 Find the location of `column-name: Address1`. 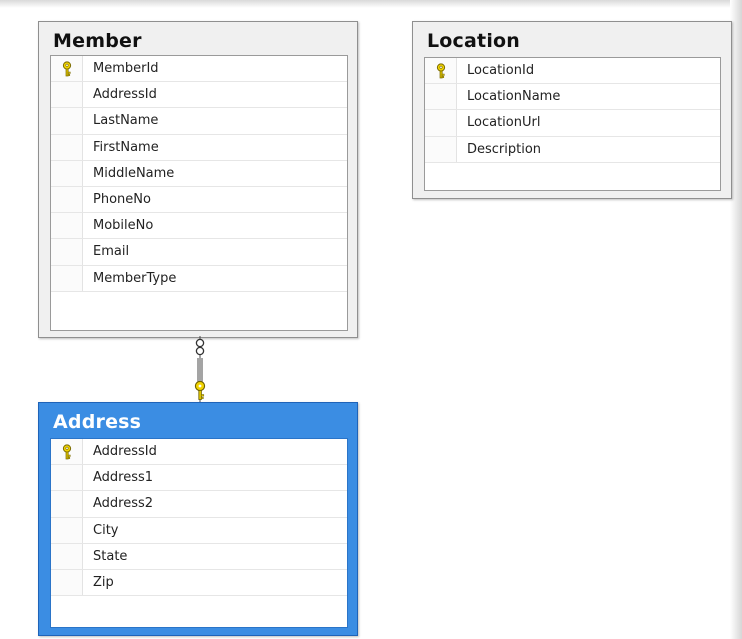

column-name: Address1 is located at coordinates (123, 478).